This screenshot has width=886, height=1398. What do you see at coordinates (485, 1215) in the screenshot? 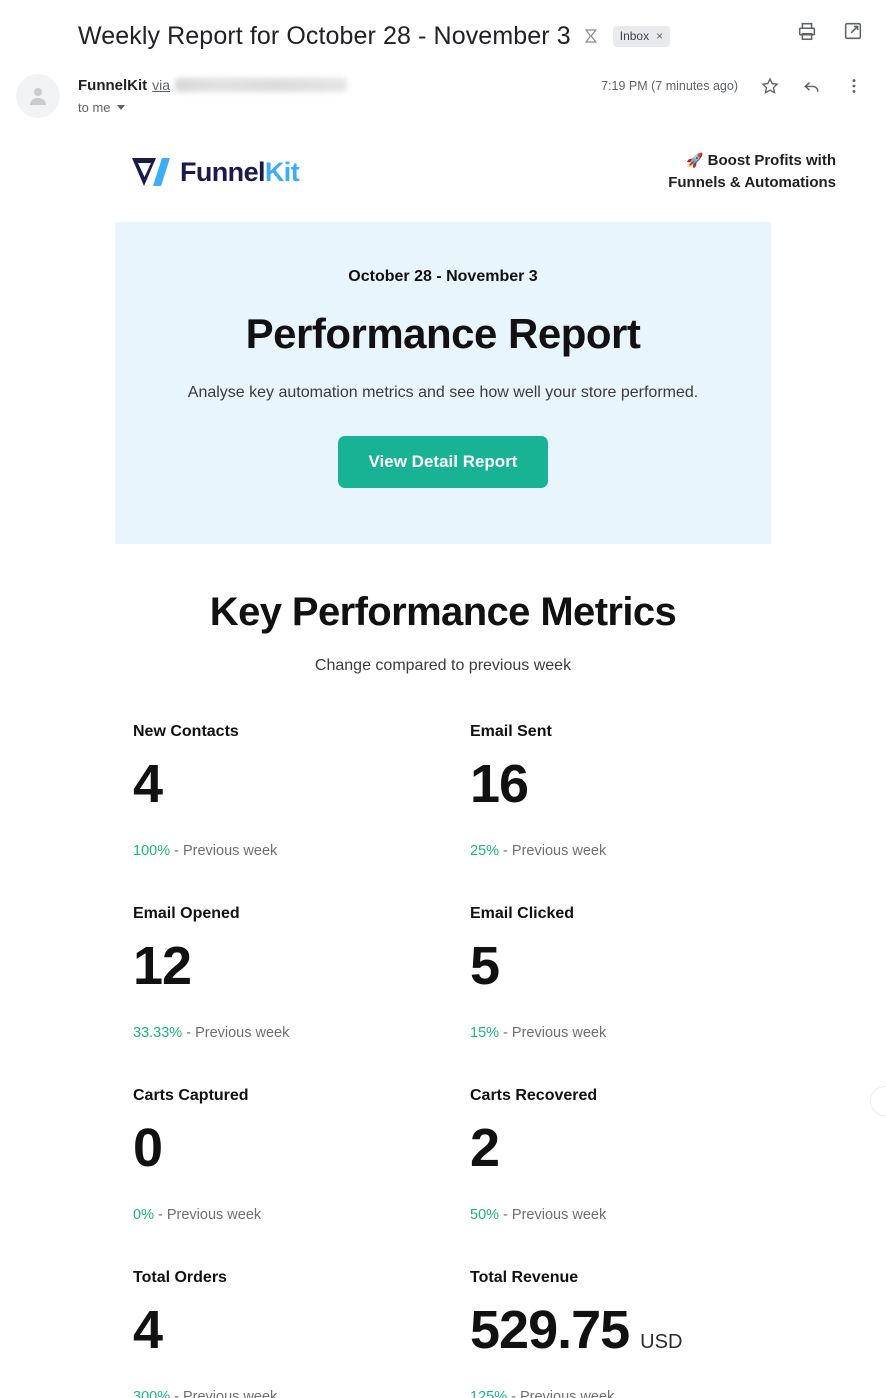
I see `metric-change-percent: 50%` at bounding box center [485, 1215].